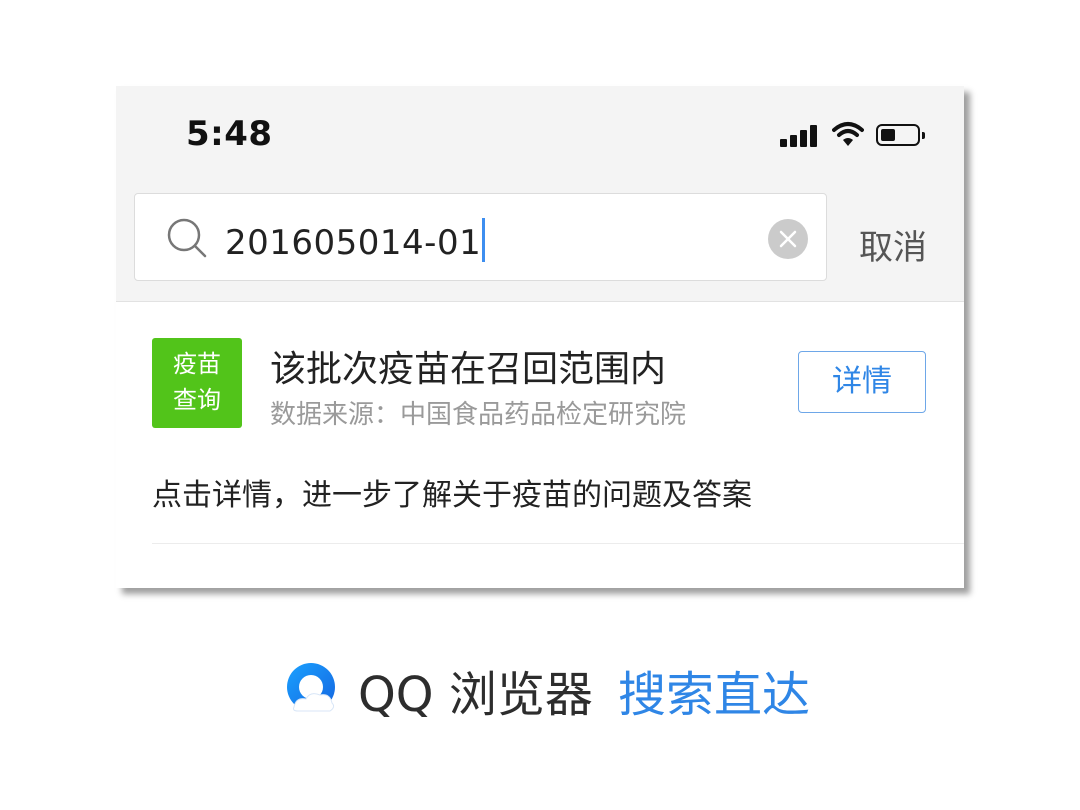  What do you see at coordinates (187, 238) in the screenshot?
I see `search-icon` at bounding box center [187, 238].